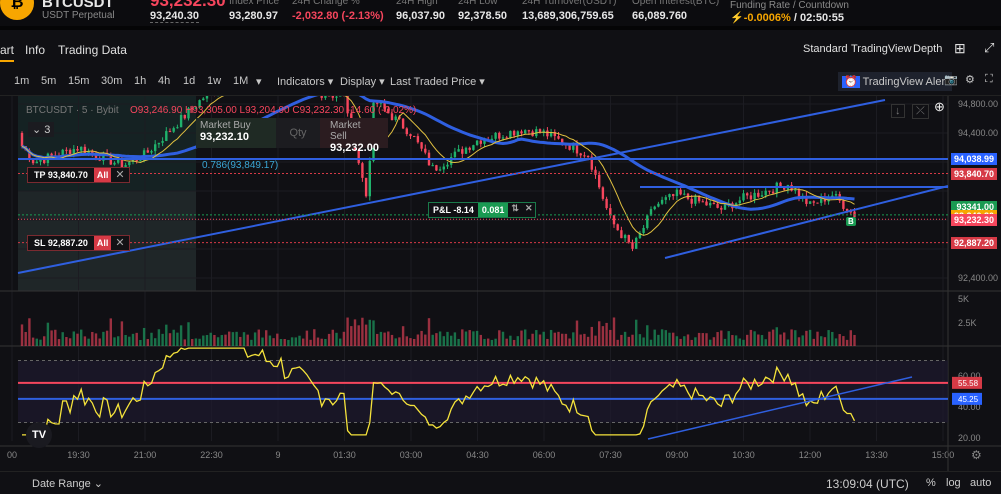 The image size is (1001, 494). I want to click on reset-scale-icon: ⤫, so click(920, 111).